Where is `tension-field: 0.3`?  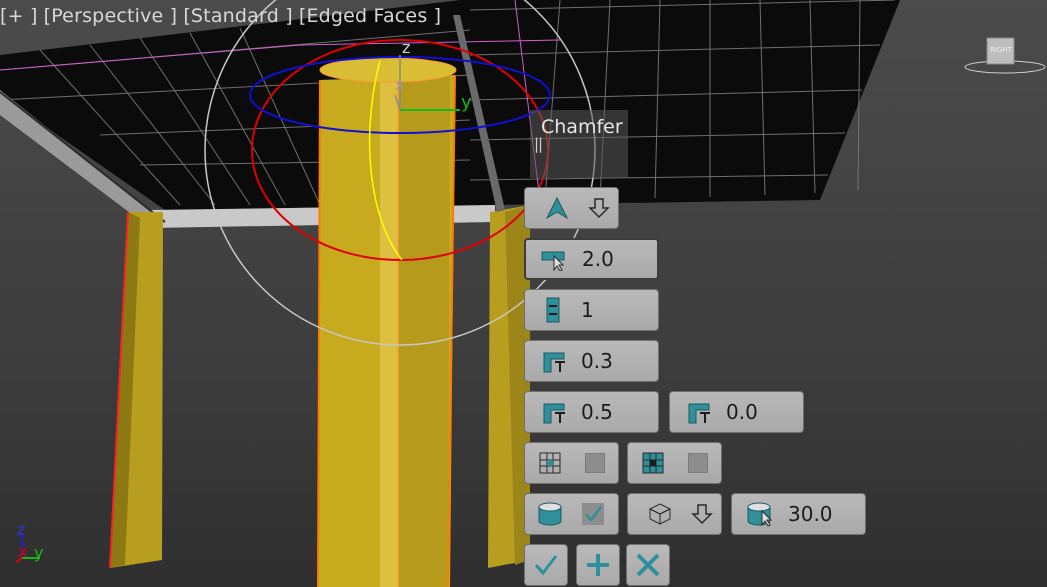
tension-field: 0.3 is located at coordinates (591, 361).